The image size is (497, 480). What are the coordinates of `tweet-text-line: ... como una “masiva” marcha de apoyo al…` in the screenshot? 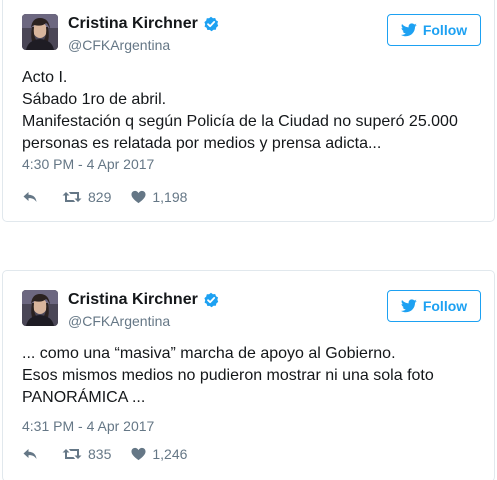 It's located at (209, 353).